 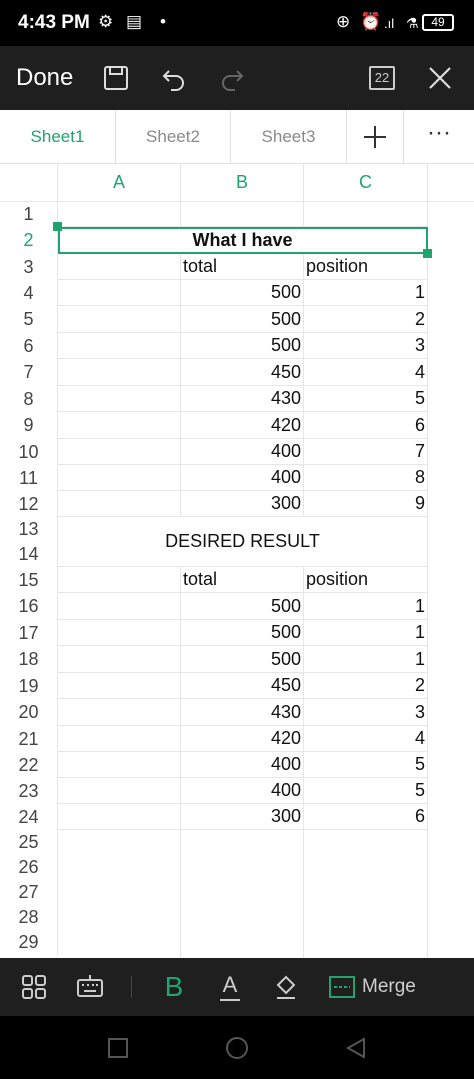 What do you see at coordinates (29, 293) in the screenshot?
I see `row-header: 4` at bounding box center [29, 293].